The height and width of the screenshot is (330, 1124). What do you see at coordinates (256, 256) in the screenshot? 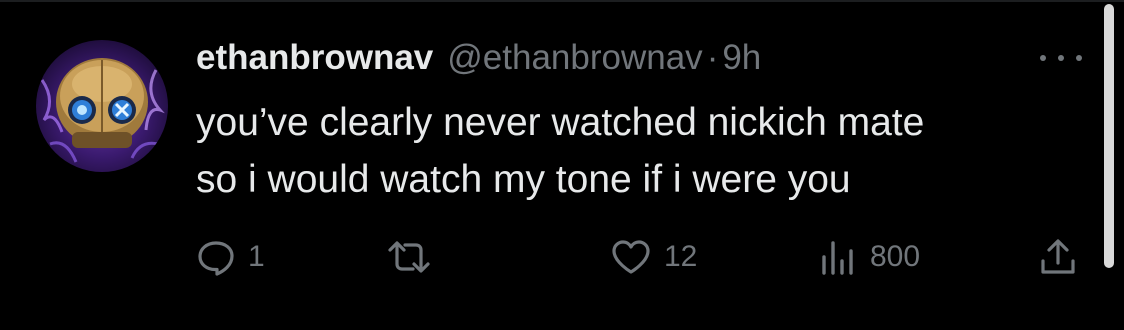
I see `reply-count: 1` at bounding box center [256, 256].